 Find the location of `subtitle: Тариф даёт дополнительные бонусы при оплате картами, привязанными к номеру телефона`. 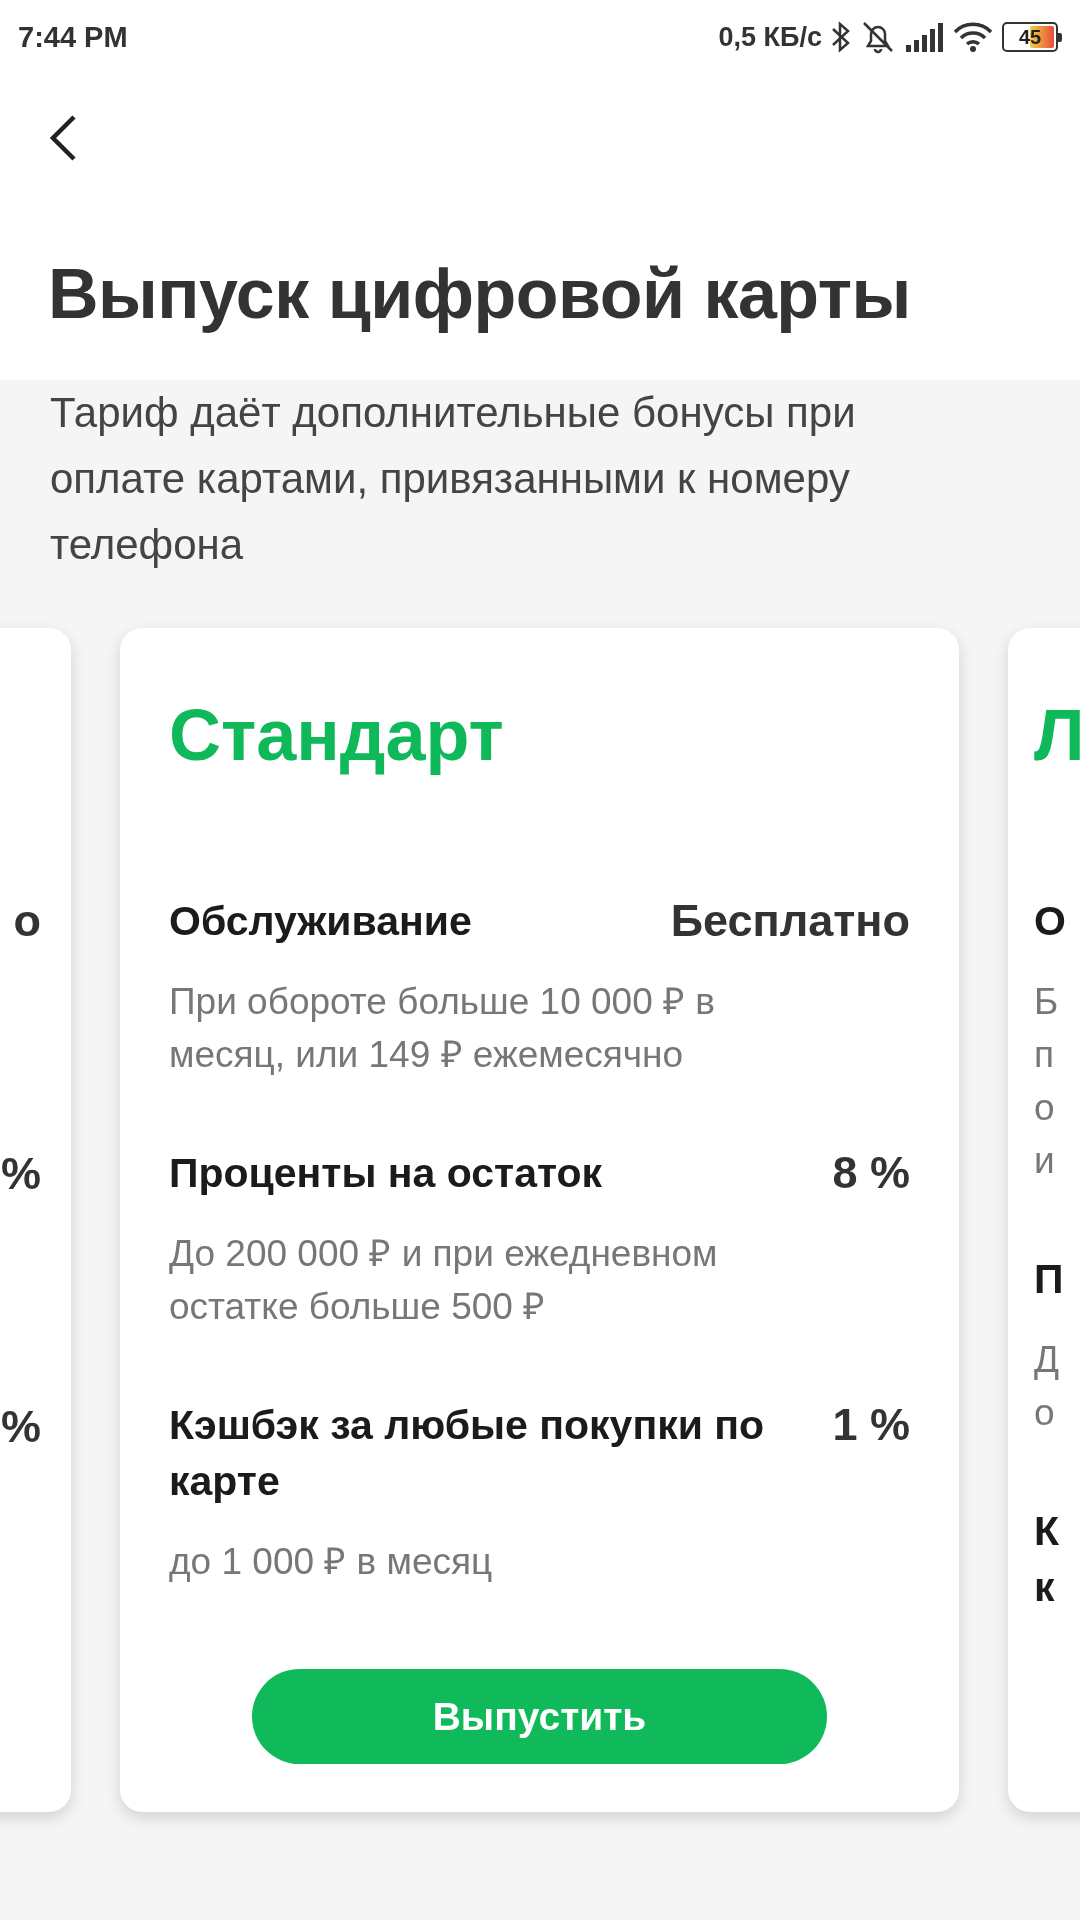

subtitle: Тариф даёт дополнительные бонусы при оплате картами, привязанными к номеру телефона is located at coordinates (453, 479).